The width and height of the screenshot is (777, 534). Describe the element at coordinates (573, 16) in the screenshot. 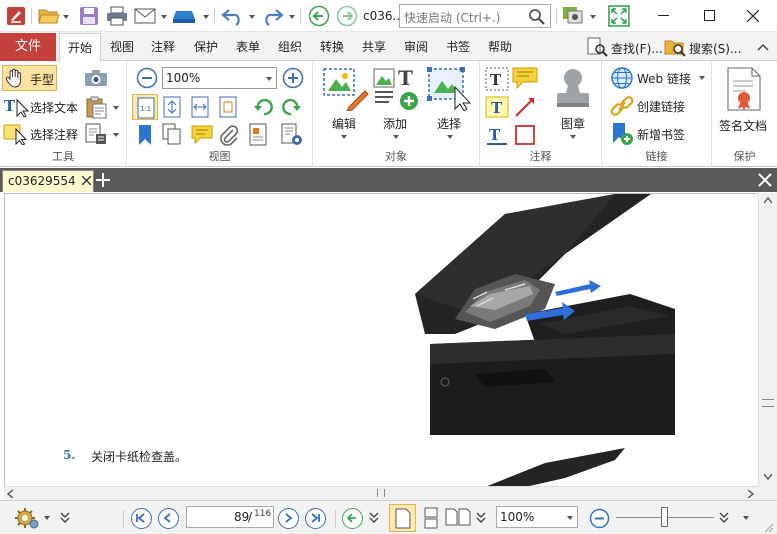

I see `settings-gear-icon` at that location.